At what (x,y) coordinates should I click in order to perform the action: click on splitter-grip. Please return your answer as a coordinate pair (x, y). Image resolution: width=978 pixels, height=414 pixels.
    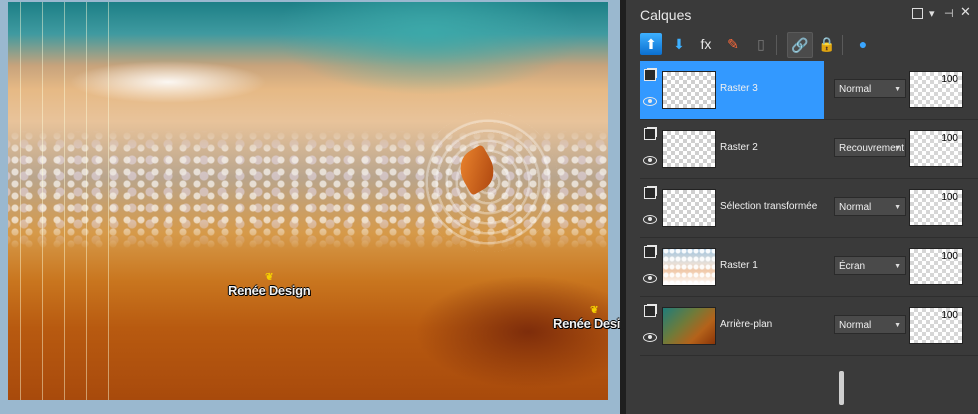
    Looking at the image, I should click on (841, 388).